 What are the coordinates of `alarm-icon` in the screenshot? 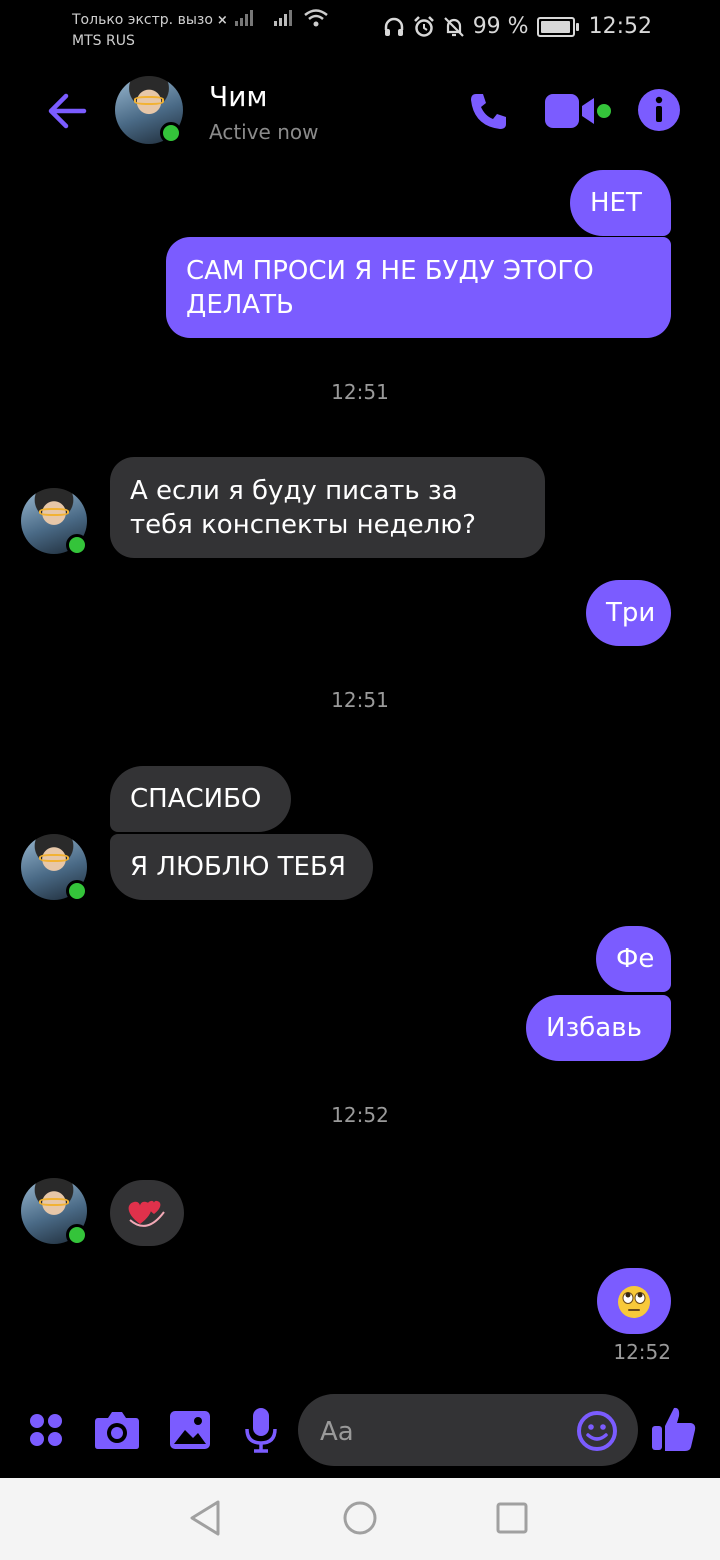 It's located at (423, 26).